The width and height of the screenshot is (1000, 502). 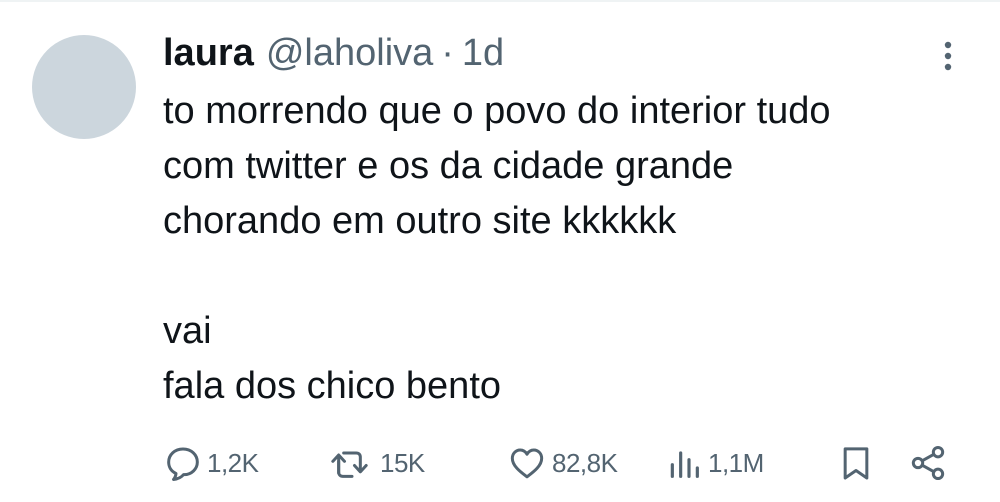 I want to click on tweet-text-line: com twitter e os da cidade grande, so click(x=448, y=166).